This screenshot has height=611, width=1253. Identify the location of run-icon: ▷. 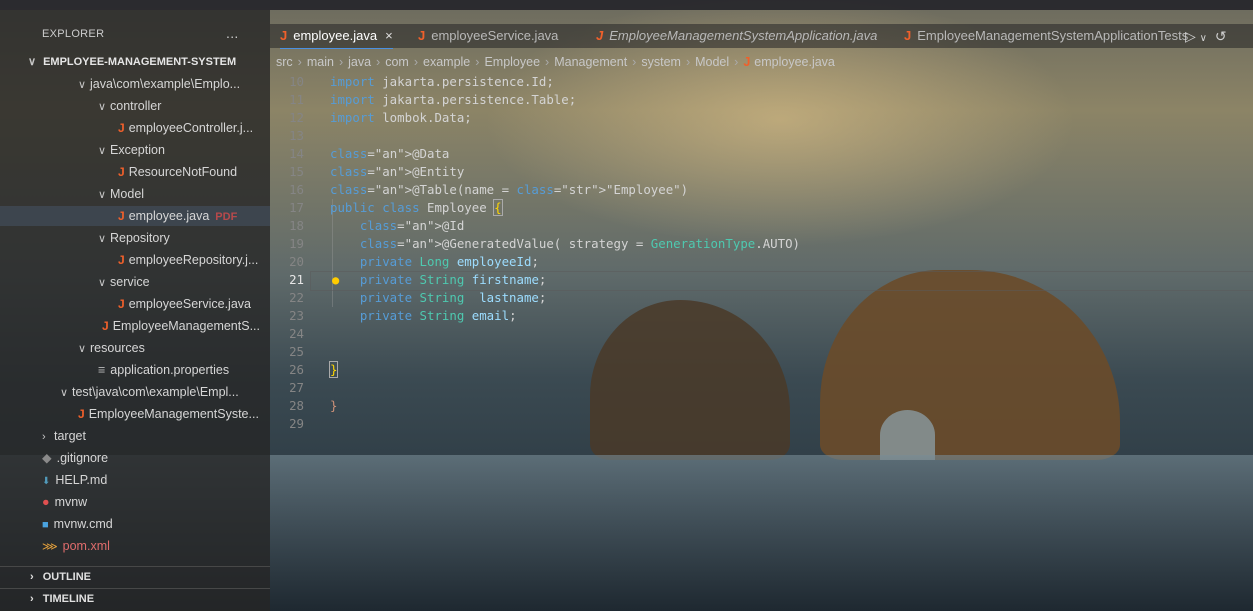
(1190, 36).